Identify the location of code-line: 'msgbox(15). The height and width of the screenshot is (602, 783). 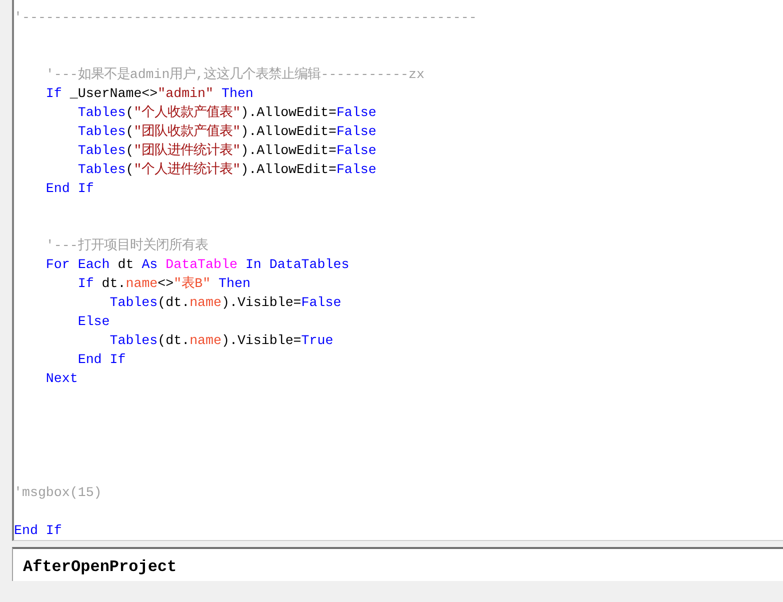
(58, 493).